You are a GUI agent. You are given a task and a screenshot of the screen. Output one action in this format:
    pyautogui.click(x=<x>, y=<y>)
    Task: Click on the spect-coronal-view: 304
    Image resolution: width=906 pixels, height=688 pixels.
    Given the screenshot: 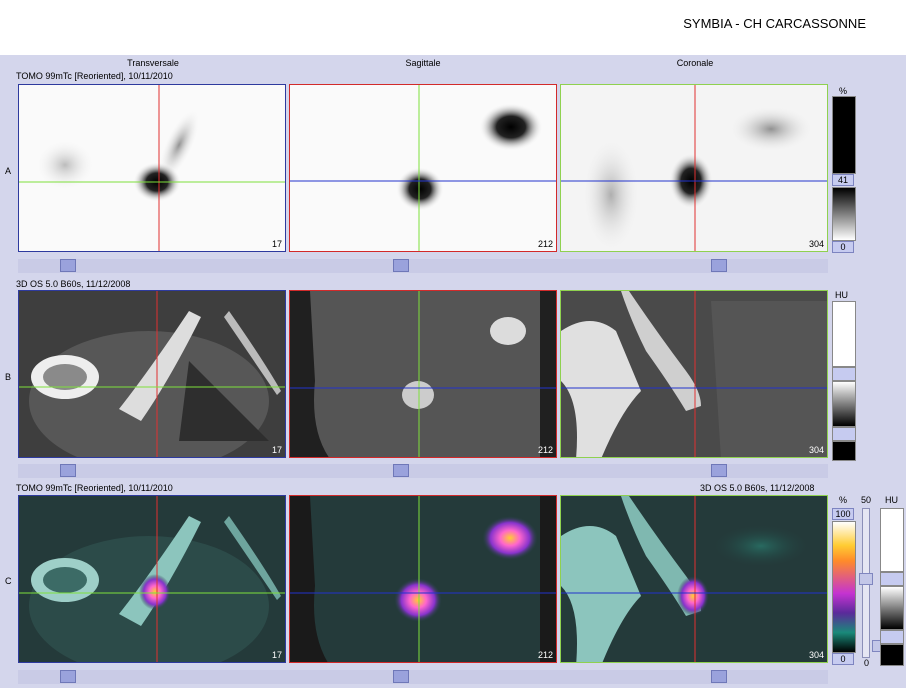 What is the action you would take?
    pyautogui.click(x=694, y=168)
    